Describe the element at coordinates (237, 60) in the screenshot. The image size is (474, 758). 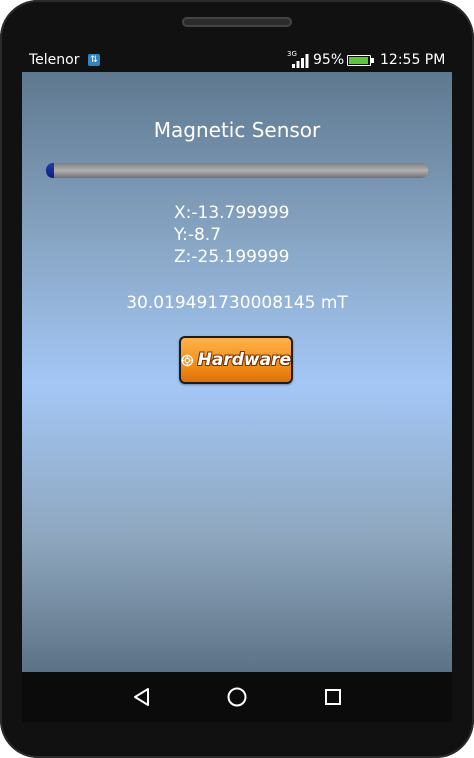
I see `status-bar: Telenor ⇅ 3G 95% 12:55 PM` at that location.